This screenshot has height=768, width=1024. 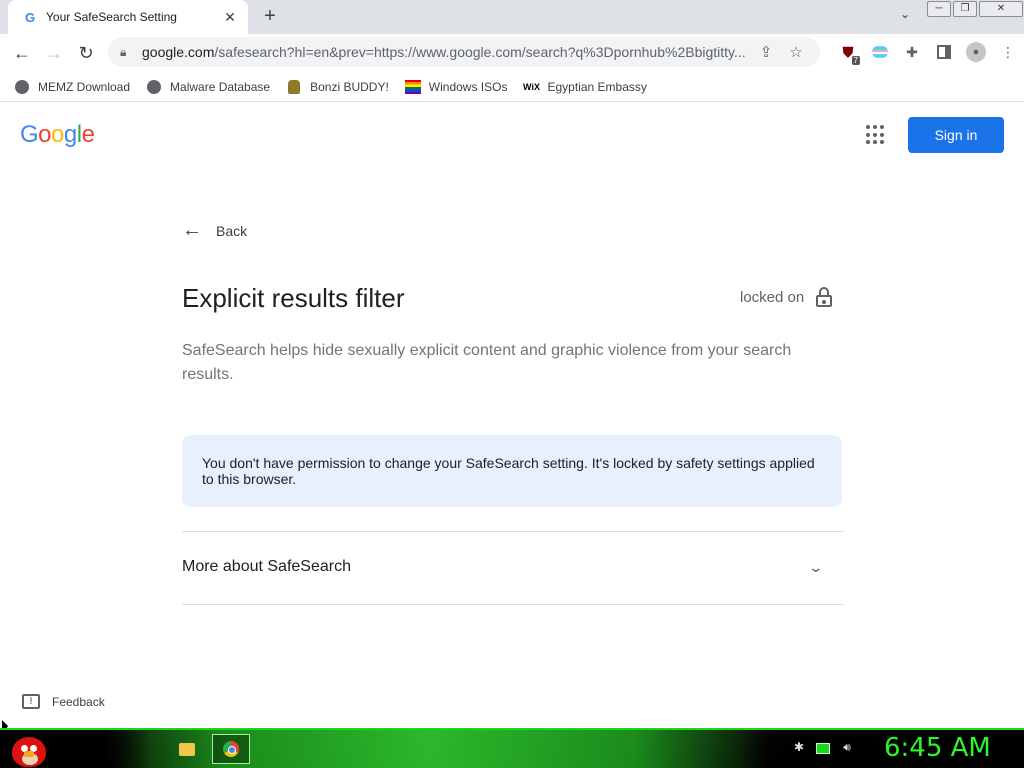 I want to click on reload-icon: ↻, so click(x=86, y=53).